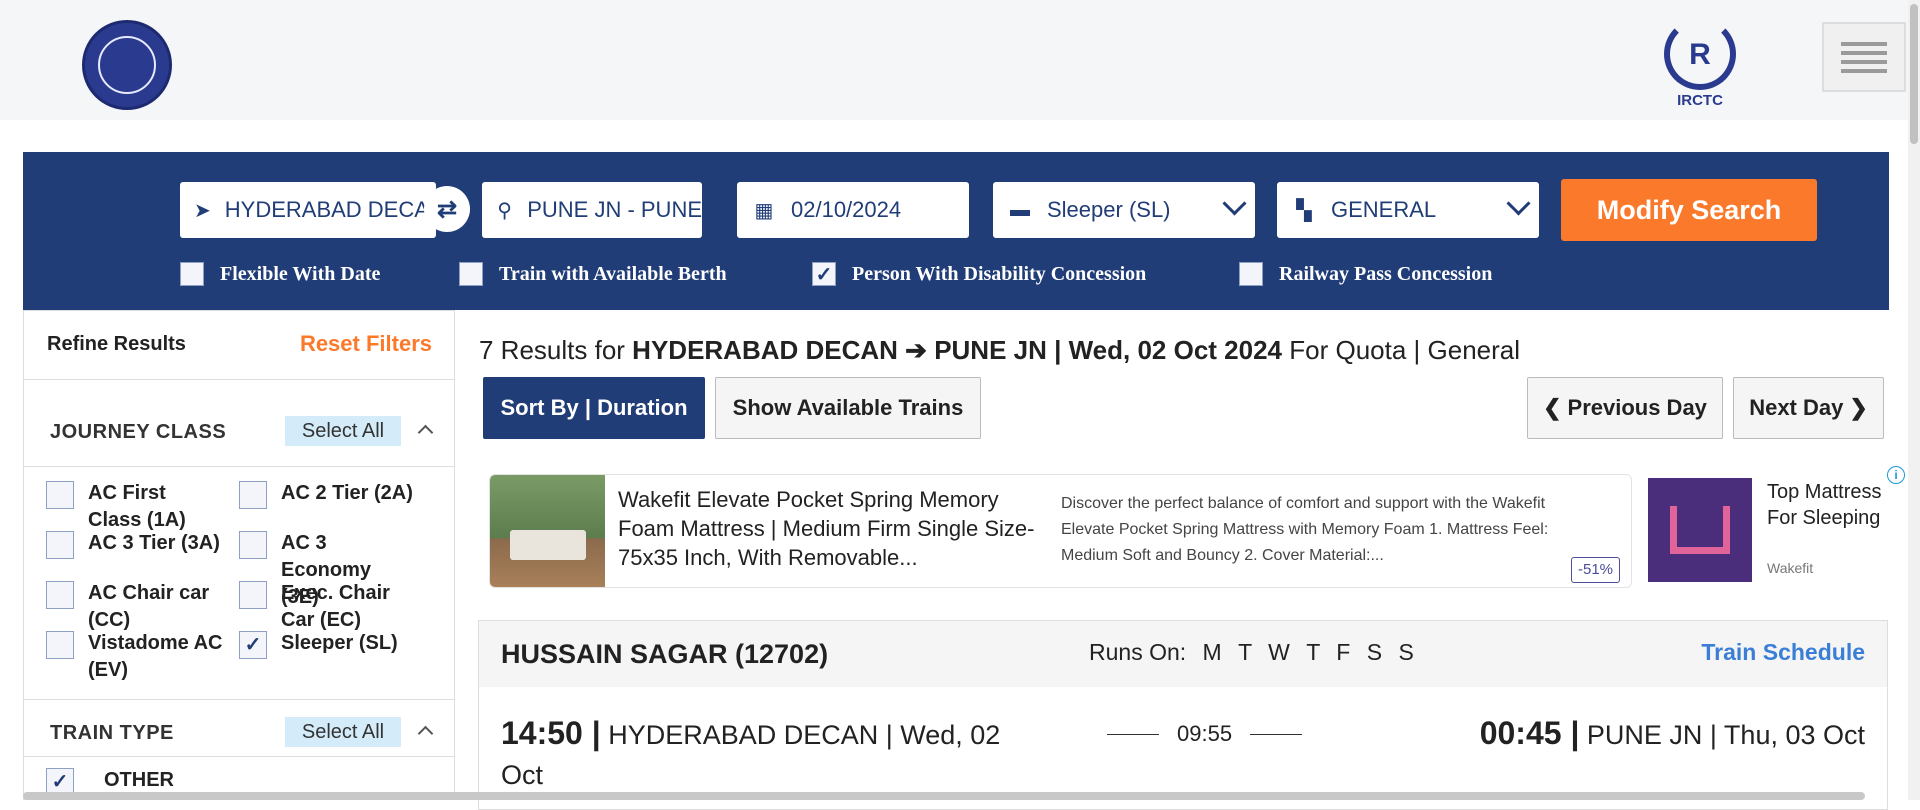  I want to click on disability-concession-checkbox: ✓, so click(824, 274).